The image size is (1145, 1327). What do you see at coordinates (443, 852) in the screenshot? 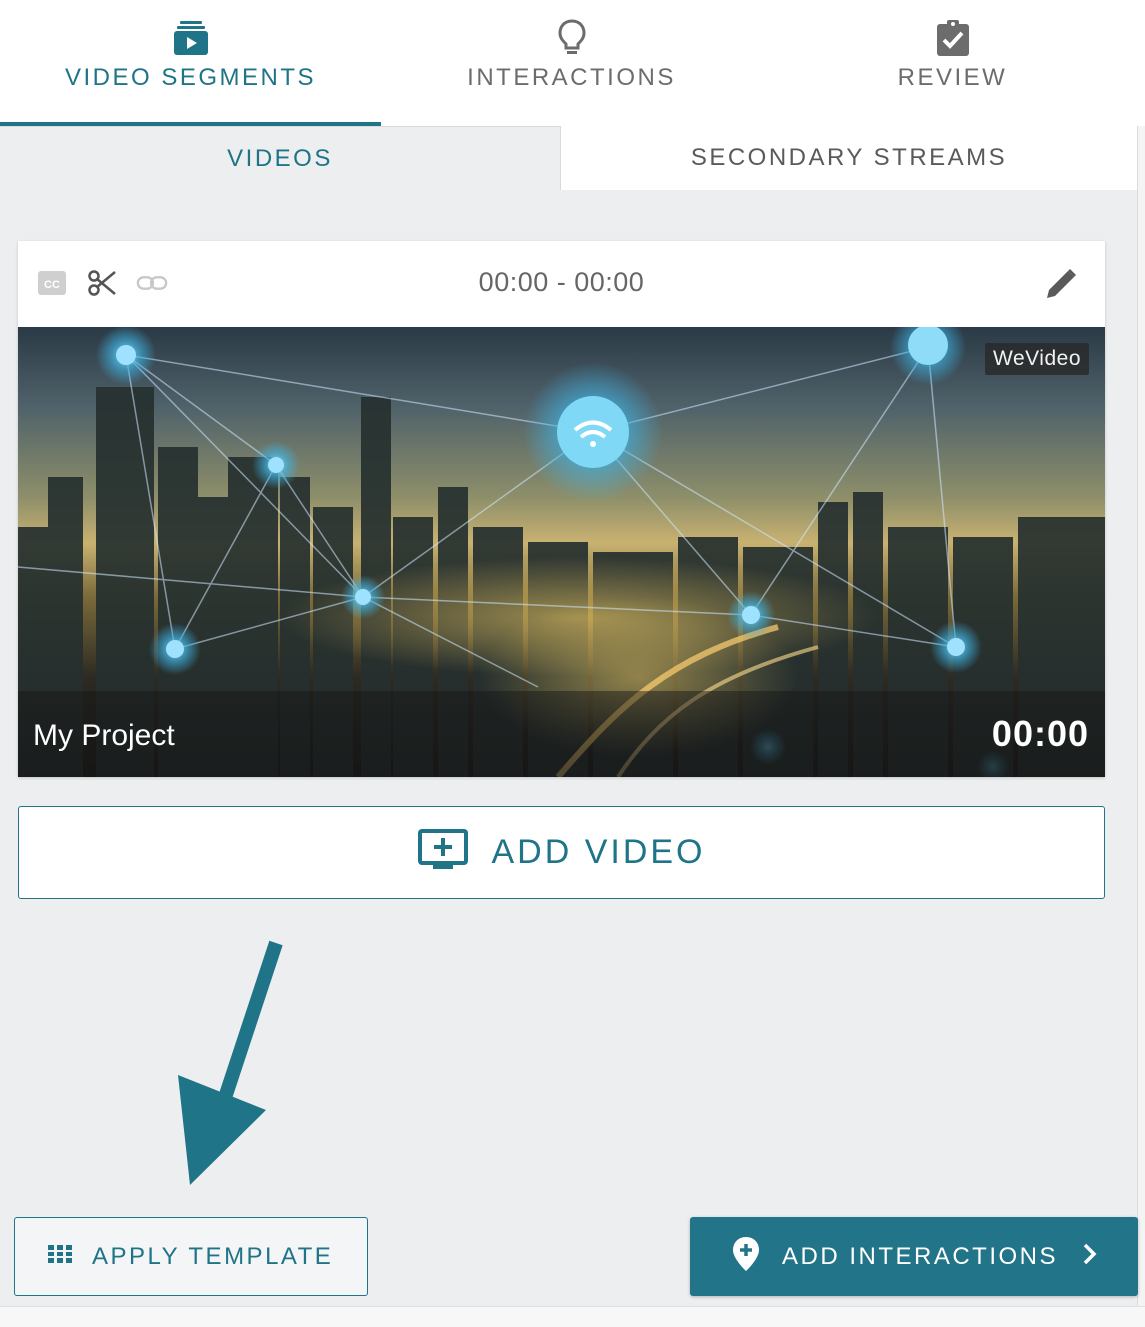
I see `add-to-screen-icon` at bounding box center [443, 852].